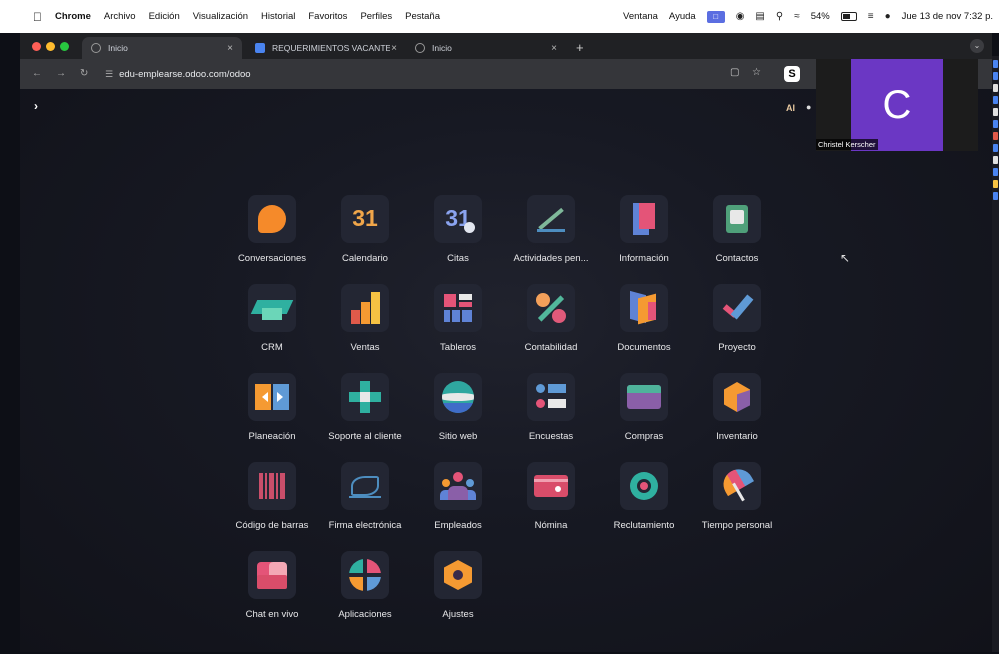 This screenshot has height=654, width=999. I want to click on menu-edicion: Edición, so click(164, 16).